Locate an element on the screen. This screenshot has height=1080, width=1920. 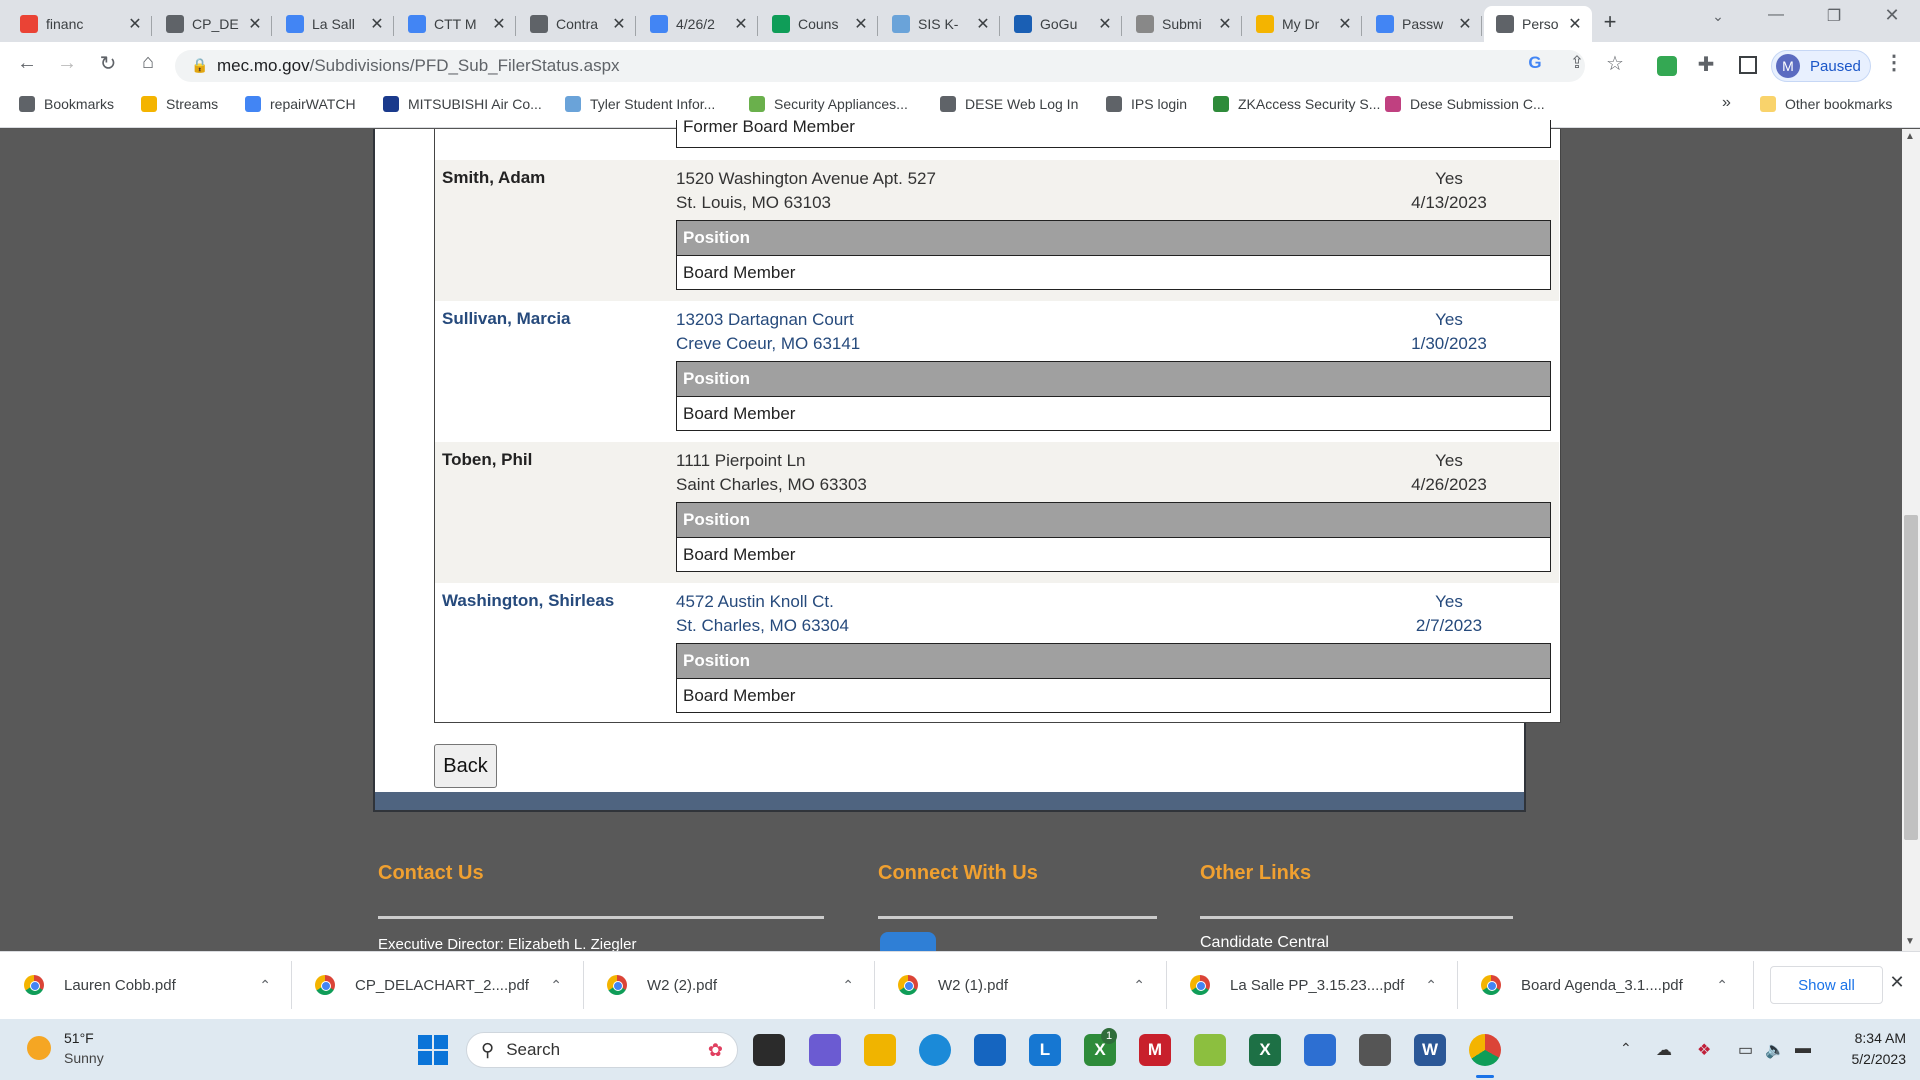
position-header: Position is located at coordinates (1113, 520).